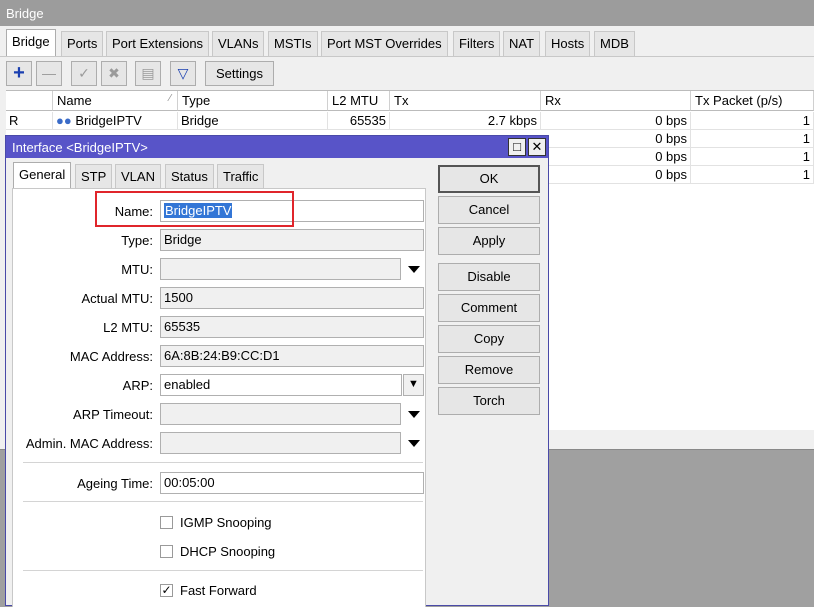 This screenshot has height=607, width=814. What do you see at coordinates (238, 43) in the screenshot?
I see `tab-vlans: VLANs` at bounding box center [238, 43].